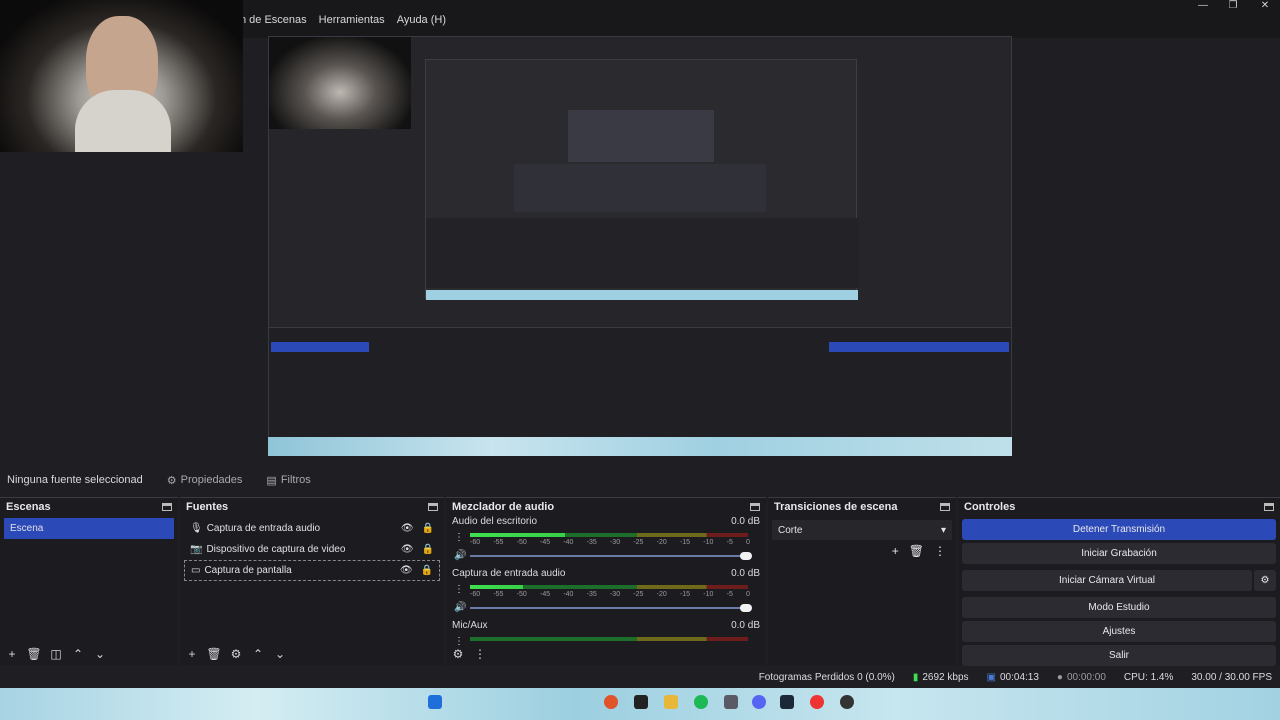 The width and height of the screenshot is (1280, 720). I want to click on meter-tick-label: -30, so click(615, 594).